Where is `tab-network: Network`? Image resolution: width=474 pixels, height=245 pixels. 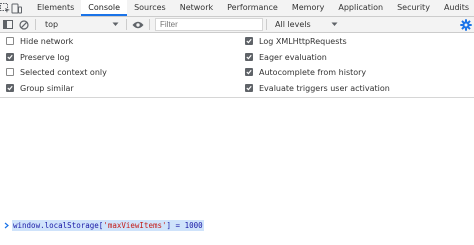 tab-network: Network is located at coordinates (196, 8).